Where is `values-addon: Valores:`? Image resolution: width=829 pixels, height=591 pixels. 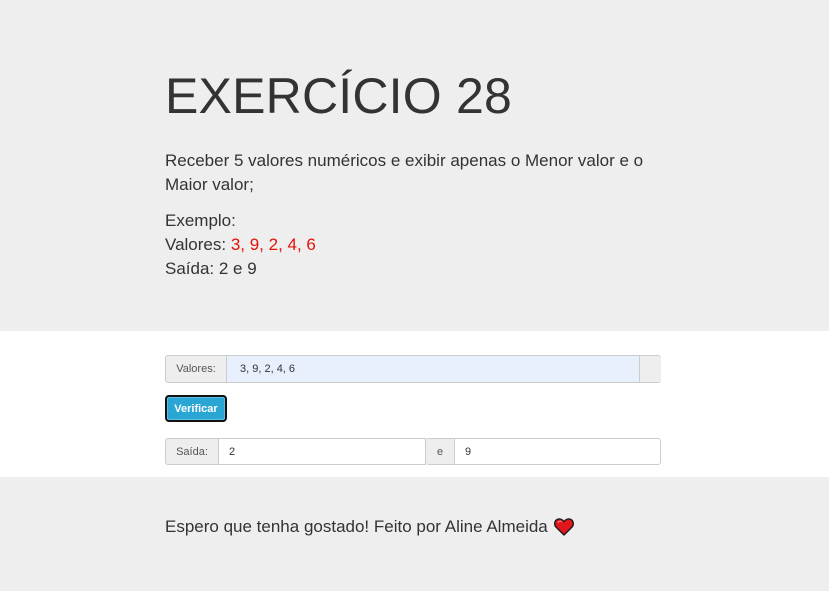 values-addon: Valores: is located at coordinates (195, 369).